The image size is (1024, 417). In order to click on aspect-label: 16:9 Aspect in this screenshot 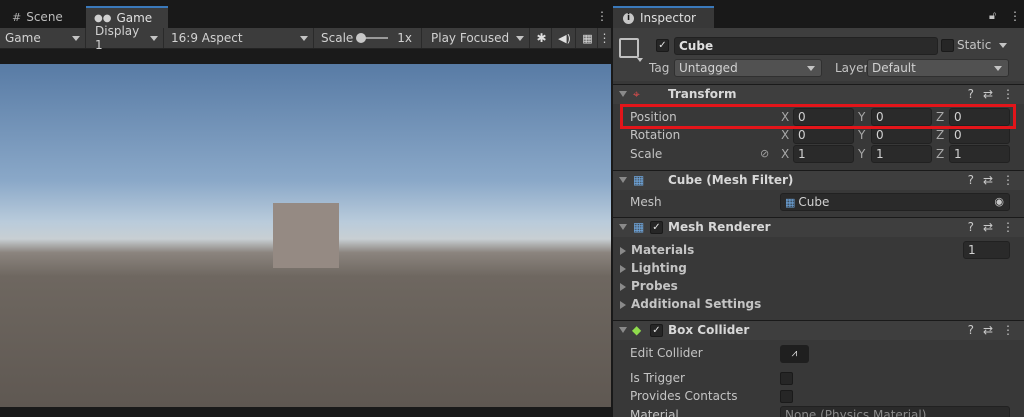, I will do `click(207, 38)`.